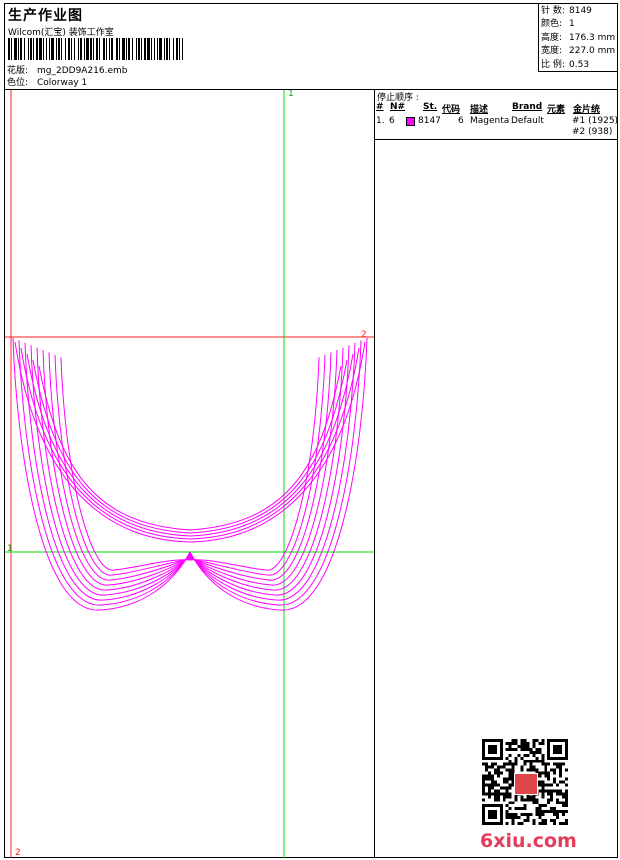  I want to click on row-code: 6, so click(461, 121).